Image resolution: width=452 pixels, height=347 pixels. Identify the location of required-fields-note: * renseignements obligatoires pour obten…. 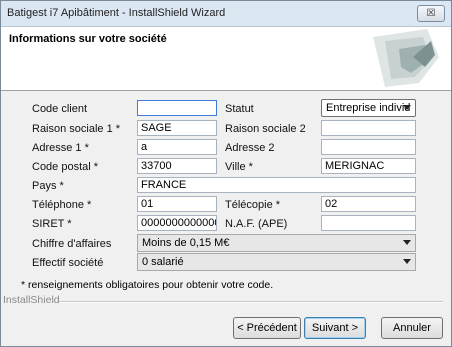
(147, 285).